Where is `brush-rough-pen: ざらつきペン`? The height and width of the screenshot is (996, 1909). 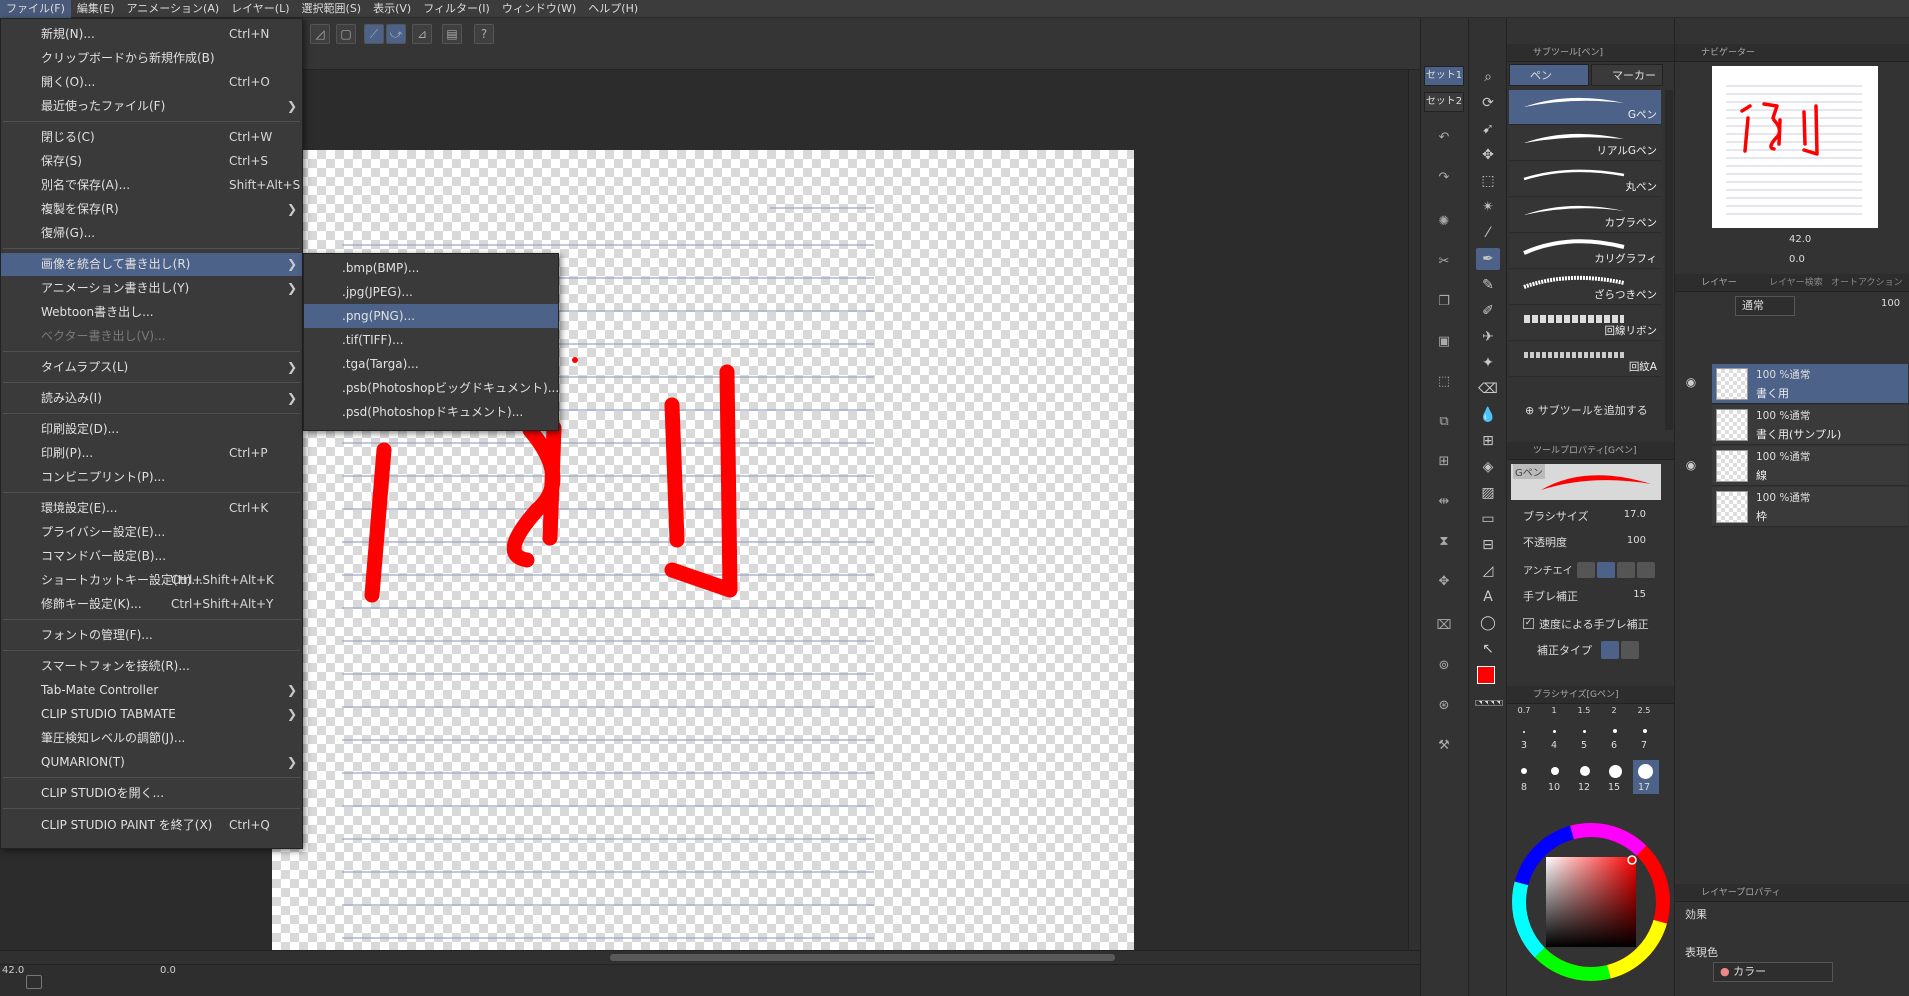 brush-rough-pen: ざらつきペン is located at coordinates (1585, 287).